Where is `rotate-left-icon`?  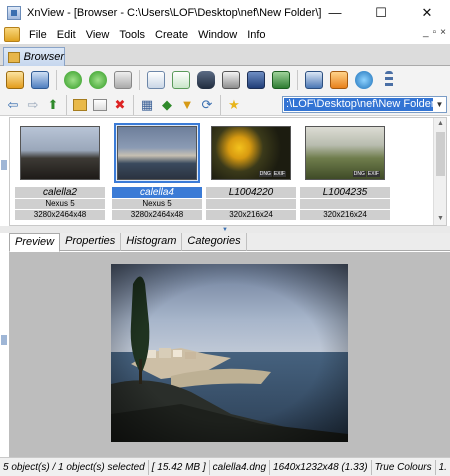 rotate-left-icon is located at coordinates (73, 80).